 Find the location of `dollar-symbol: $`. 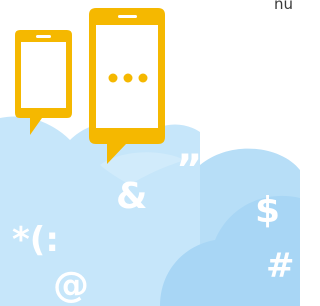

dollar-symbol: $ is located at coordinates (267, 210).